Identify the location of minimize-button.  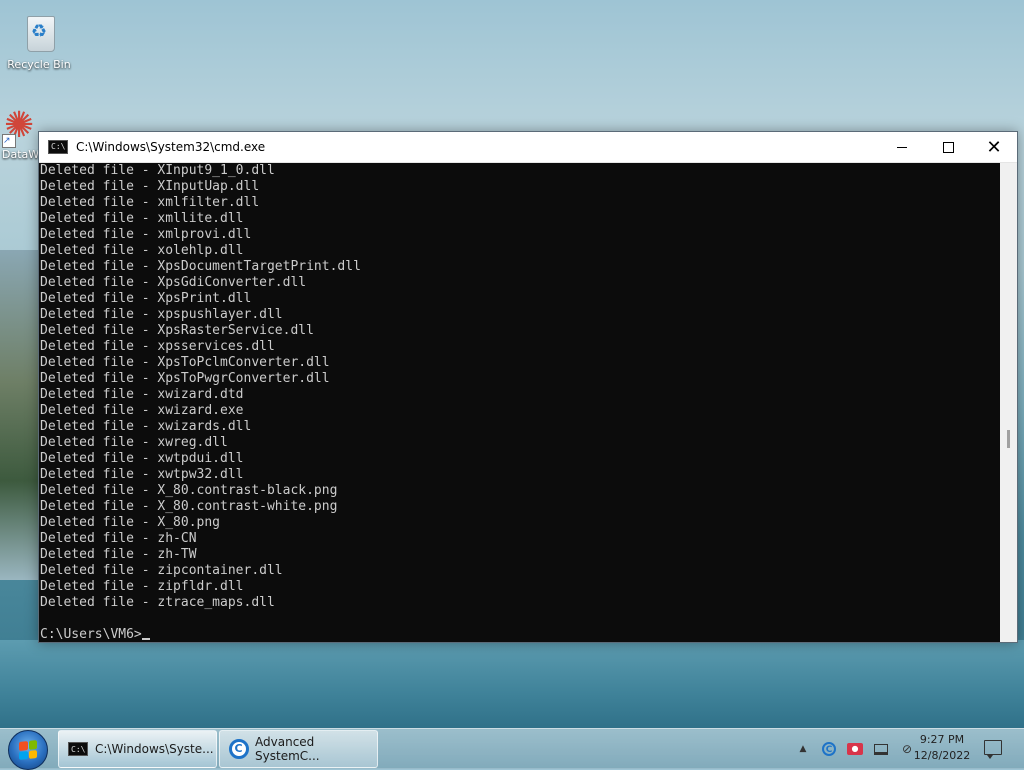
(902, 147).